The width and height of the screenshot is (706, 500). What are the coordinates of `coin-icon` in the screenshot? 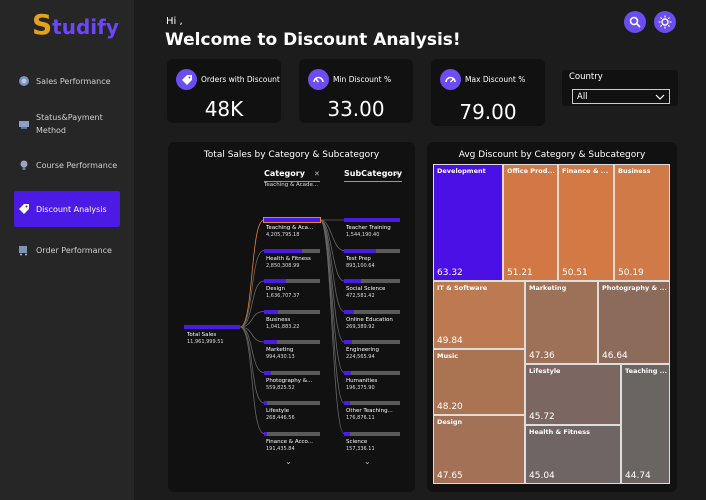 It's located at (24, 81).